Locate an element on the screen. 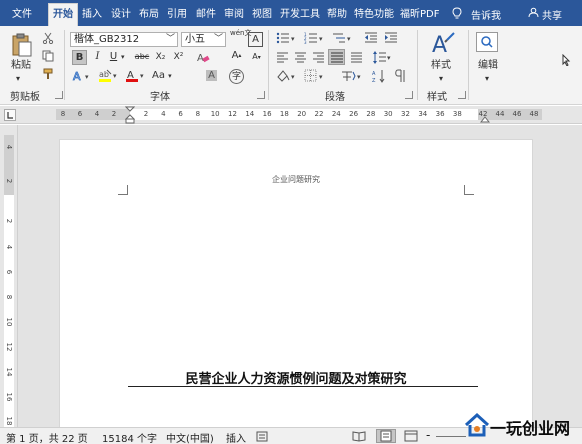 Image resolution: width=582 pixels, height=444 pixels. char-border-button: A is located at coordinates (255, 39).